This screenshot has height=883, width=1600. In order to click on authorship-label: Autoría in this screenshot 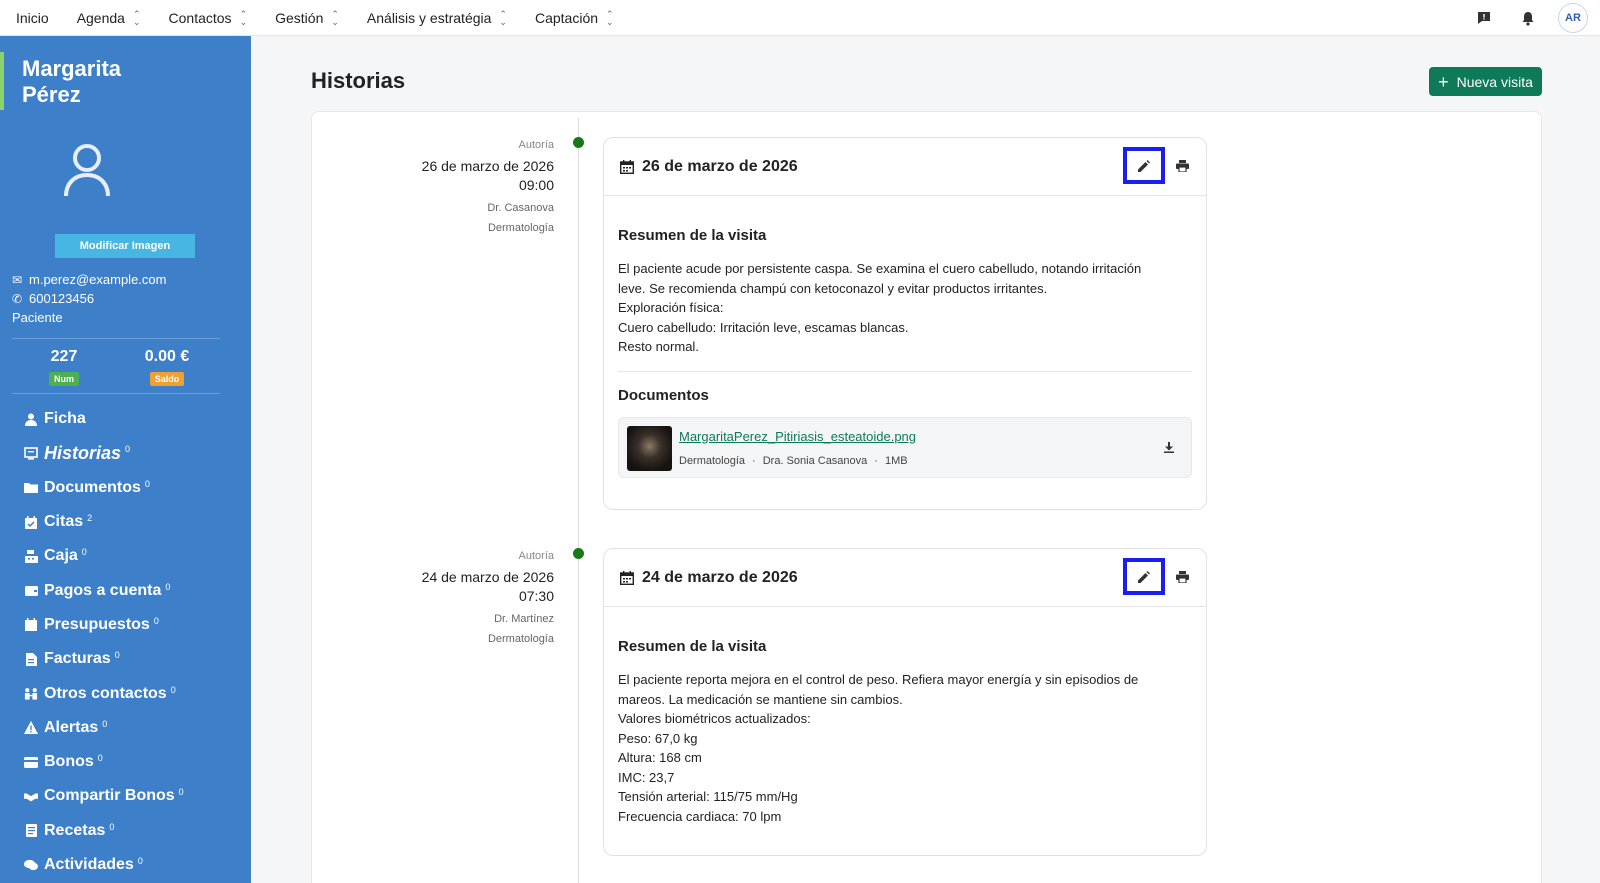, I will do `click(536, 145)`.